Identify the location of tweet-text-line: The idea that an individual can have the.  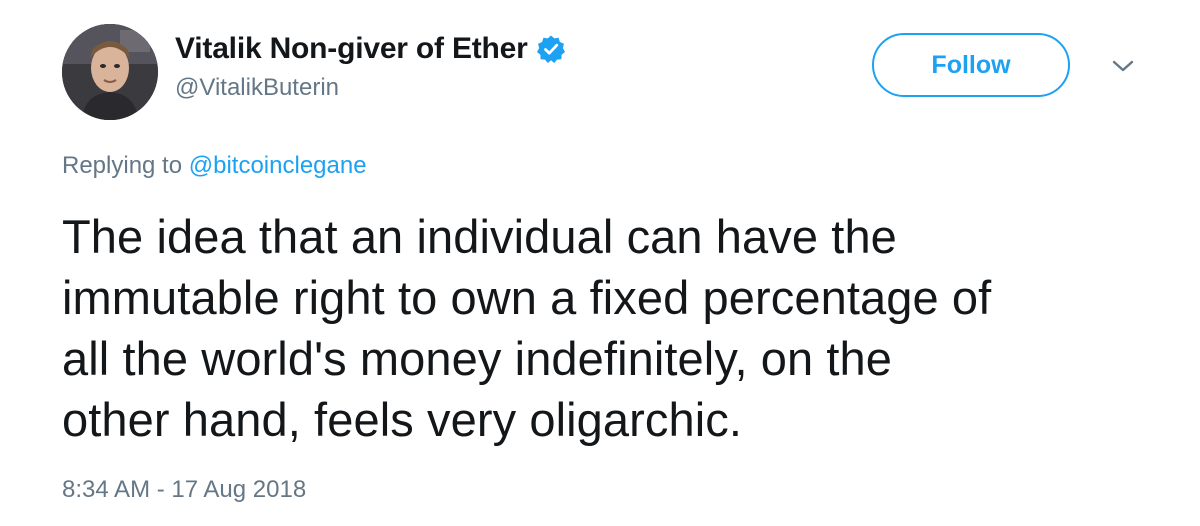
(479, 236).